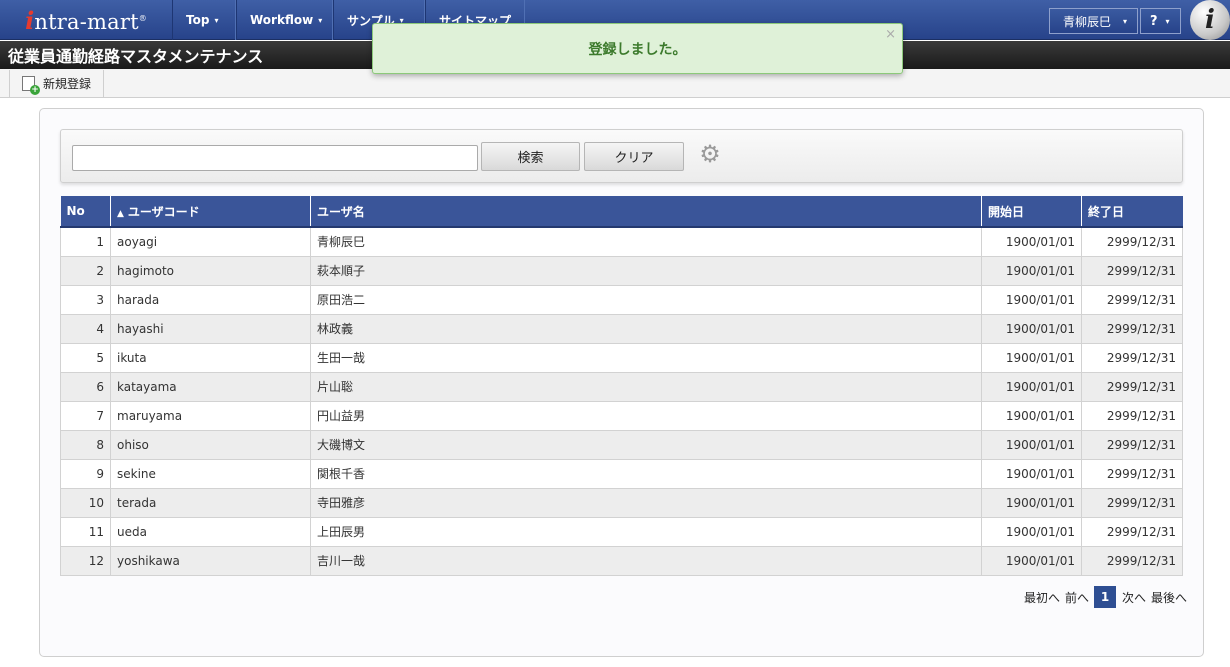  What do you see at coordinates (67, 84) in the screenshot?
I see `new-registration-label: 新規登録` at bounding box center [67, 84].